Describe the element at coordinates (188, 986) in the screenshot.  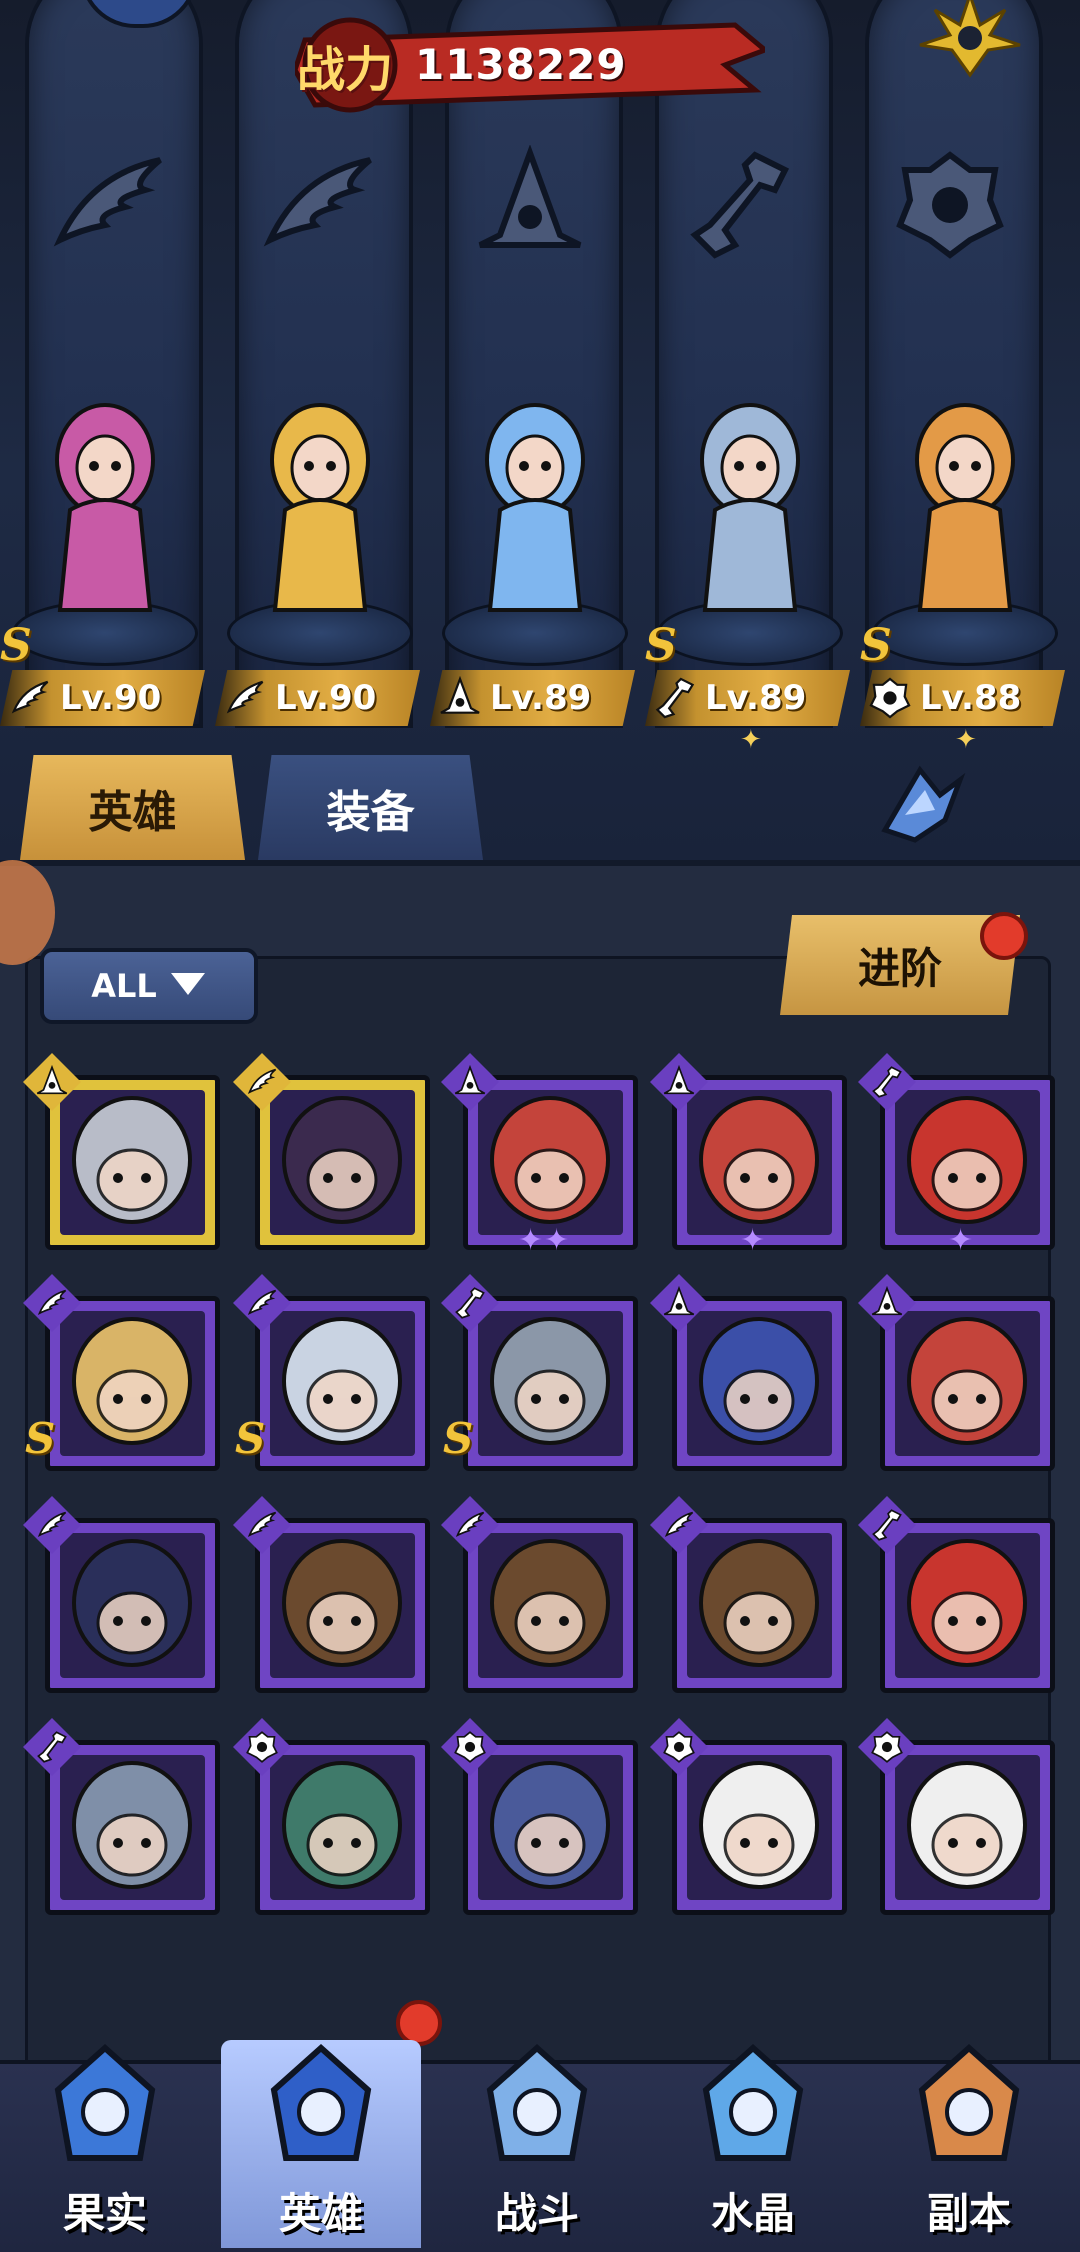
I see `chevron-down-icon` at that location.